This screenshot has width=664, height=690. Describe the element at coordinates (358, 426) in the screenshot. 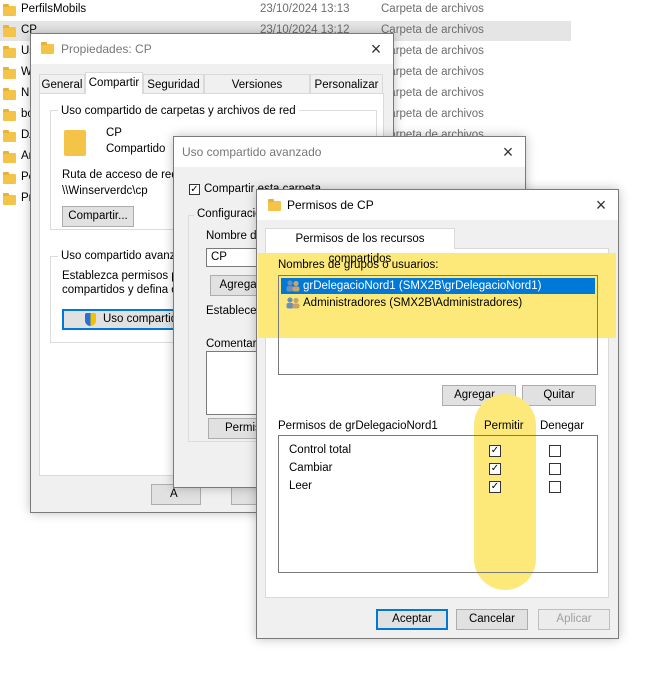

I see `perm-for-label: Permisos de grDelegacioNord1` at that location.